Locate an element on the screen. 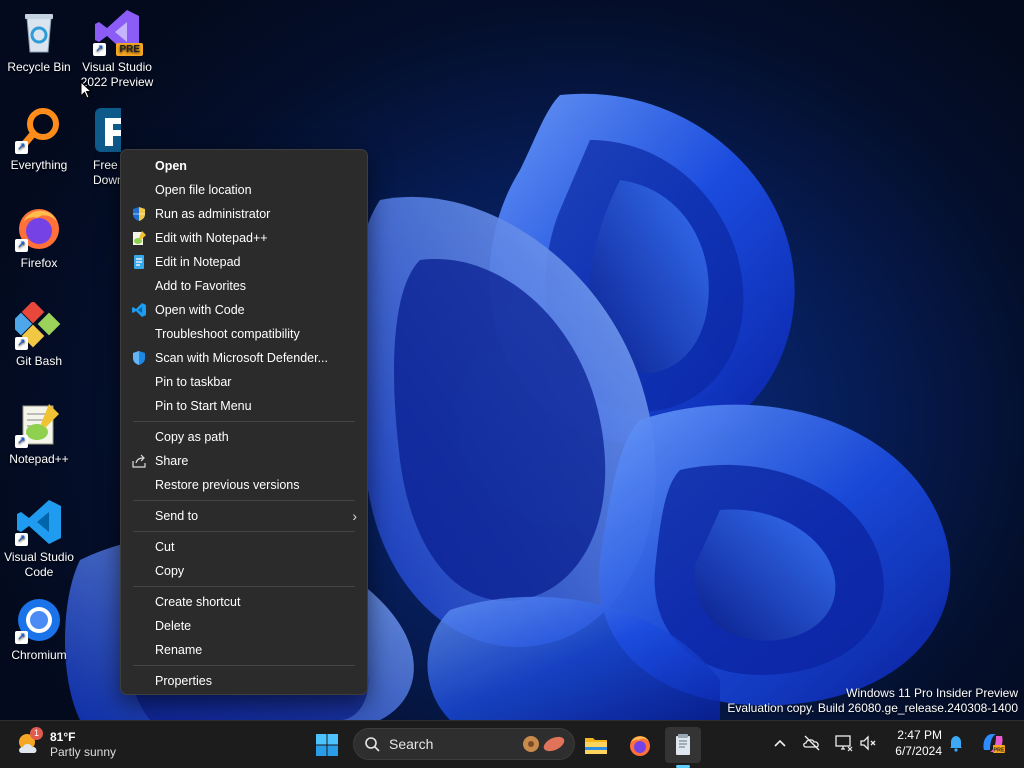  desktop-icon-everything: ↗ Everything is located at coordinates (39, 139).